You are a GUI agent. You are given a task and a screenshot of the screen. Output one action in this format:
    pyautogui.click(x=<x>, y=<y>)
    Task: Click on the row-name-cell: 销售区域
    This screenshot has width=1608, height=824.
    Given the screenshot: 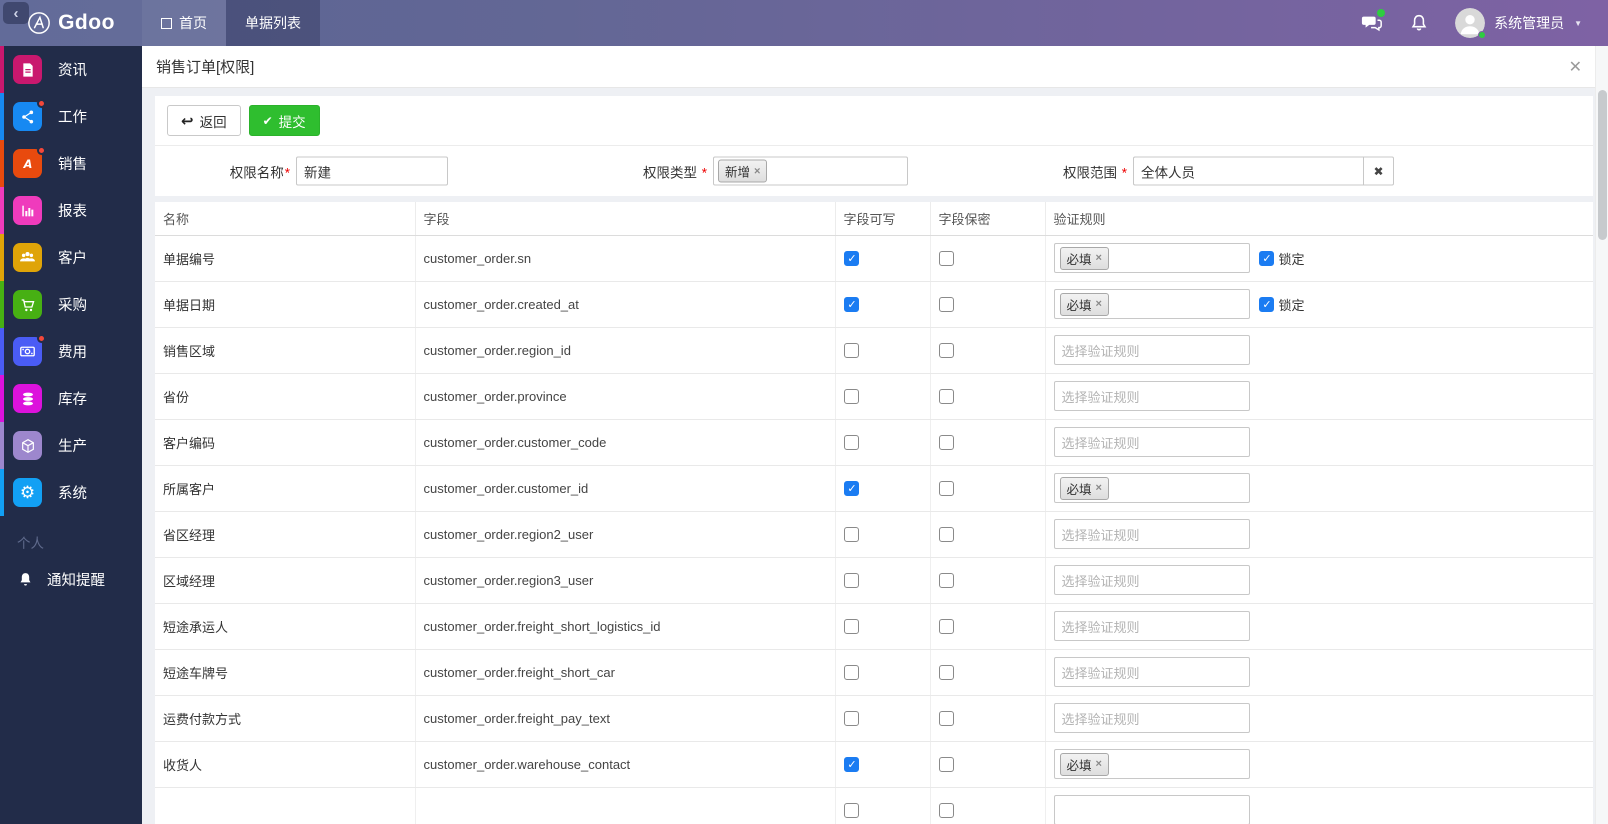 What is the action you would take?
    pyautogui.click(x=285, y=350)
    